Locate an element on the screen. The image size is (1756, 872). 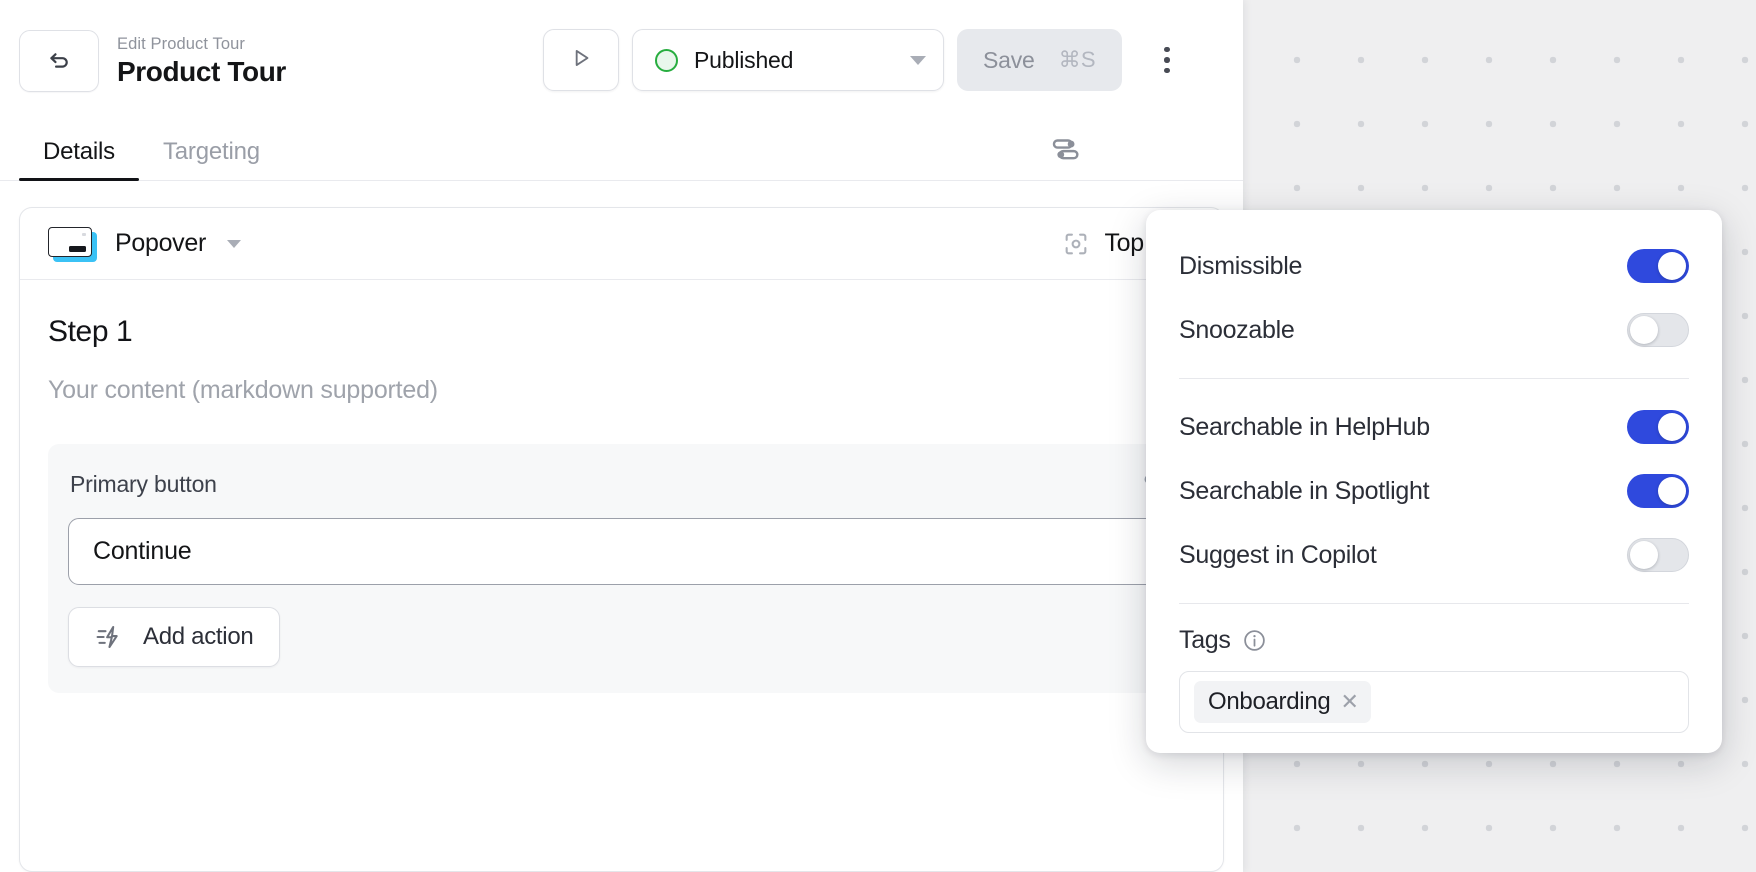
tag-chip: Onboarding ✕ is located at coordinates (1282, 702).